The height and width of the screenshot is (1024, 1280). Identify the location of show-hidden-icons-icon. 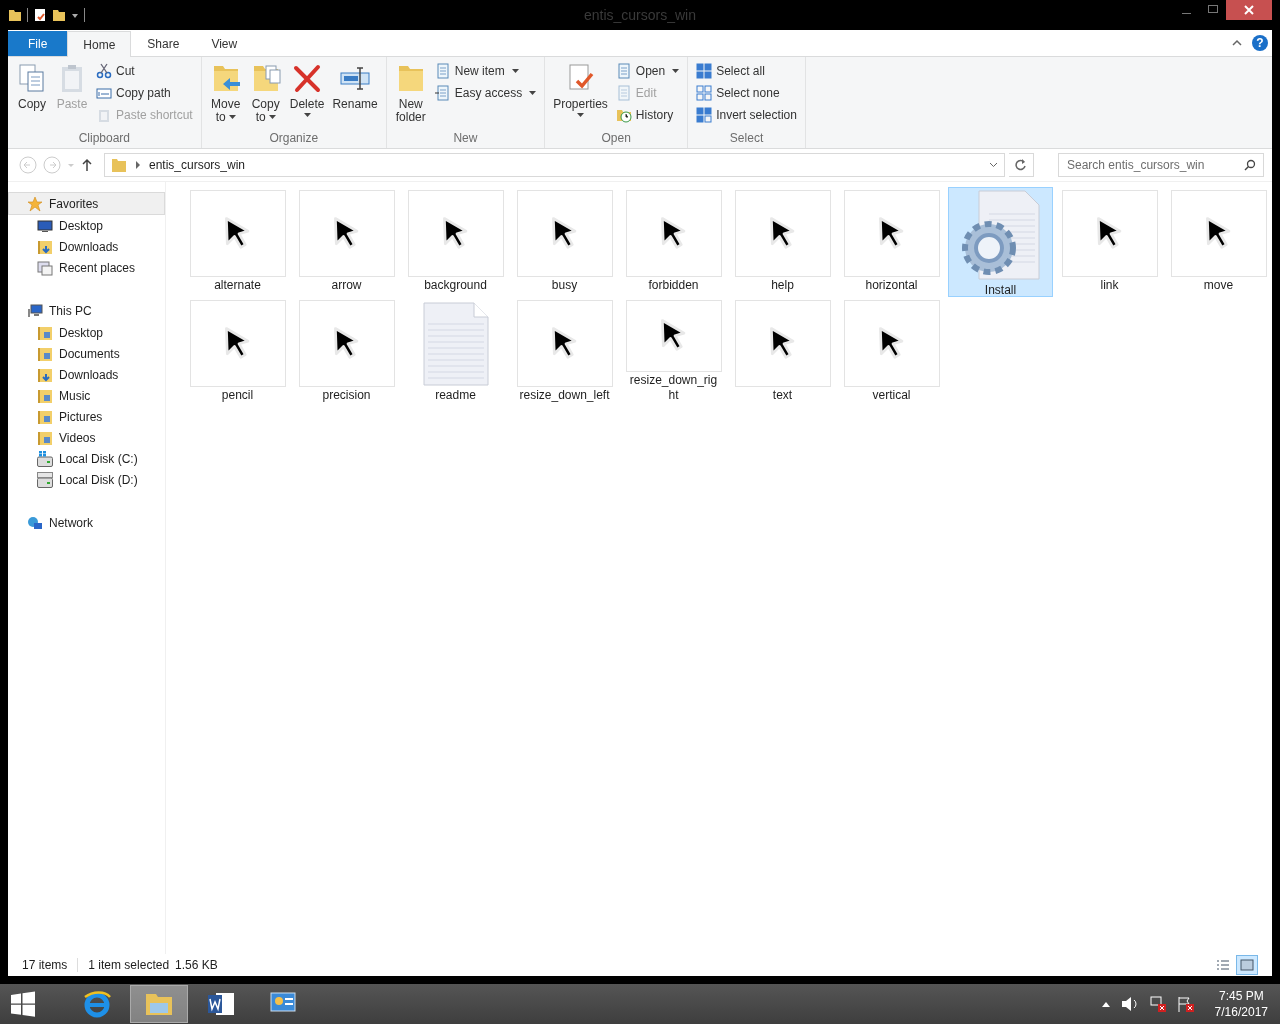
(1105, 1004).